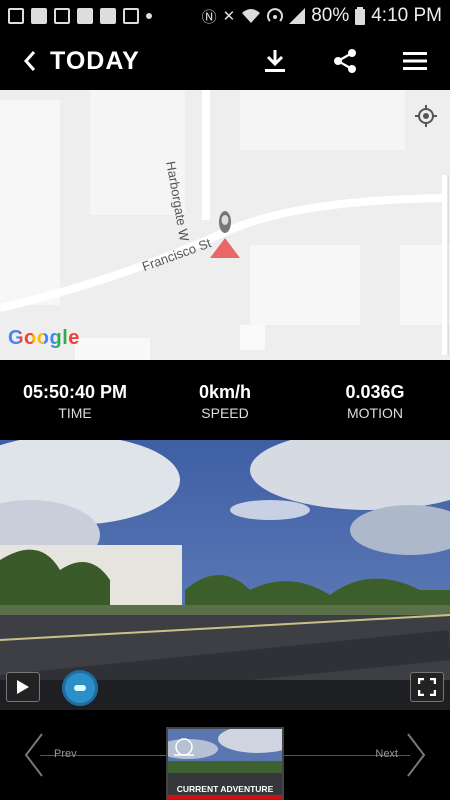 The height and width of the screenshot is (800, 450). What do you see at coordinates (330, 15) in the screenshot?
I see `battery-text: 80%` at bounding box center [330, 15].